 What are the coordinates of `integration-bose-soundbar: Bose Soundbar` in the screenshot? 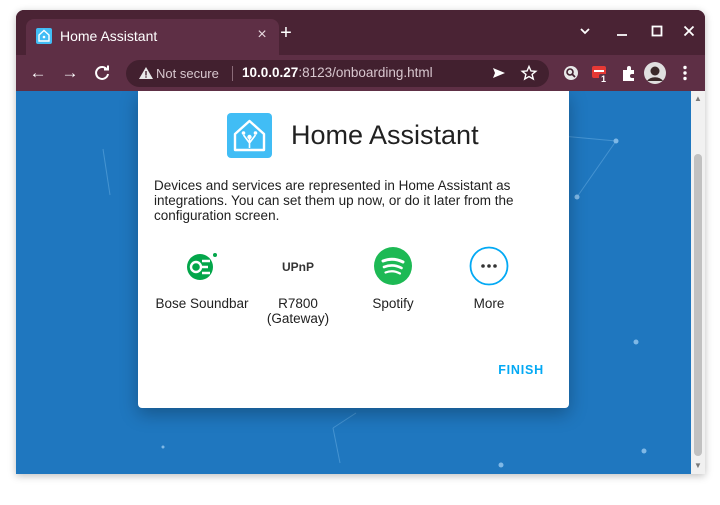 It's located at (202, 278).